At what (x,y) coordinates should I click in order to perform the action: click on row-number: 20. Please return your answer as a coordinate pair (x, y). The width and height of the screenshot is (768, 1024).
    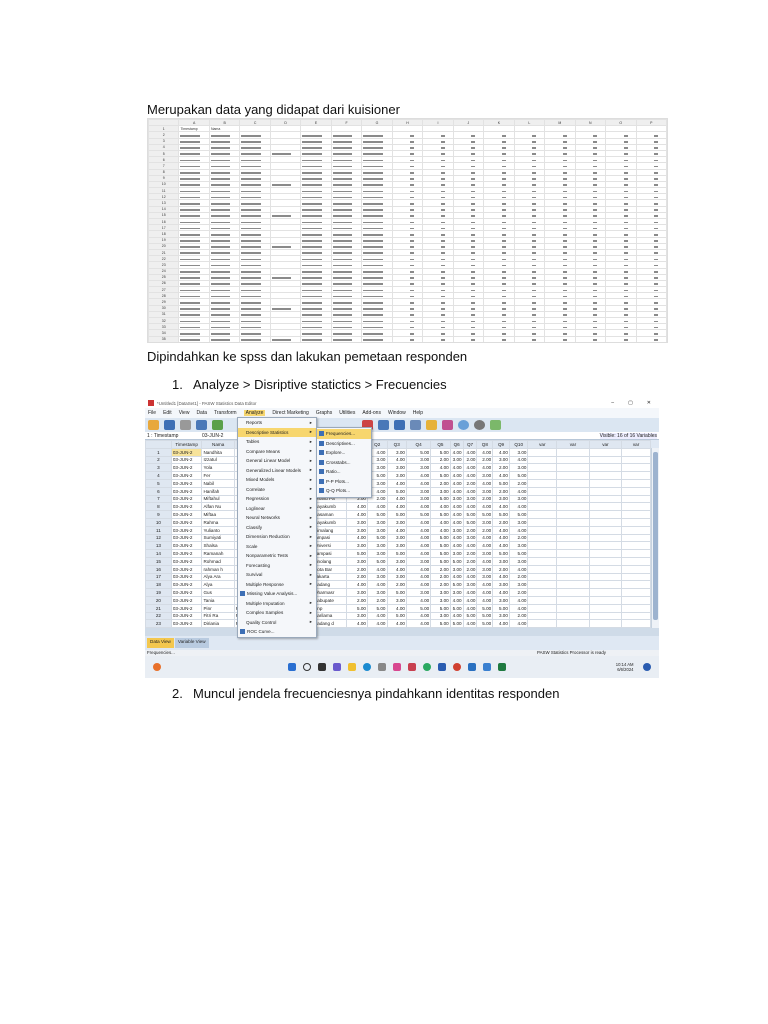
    Looking at the image, I should click on (158, 600).